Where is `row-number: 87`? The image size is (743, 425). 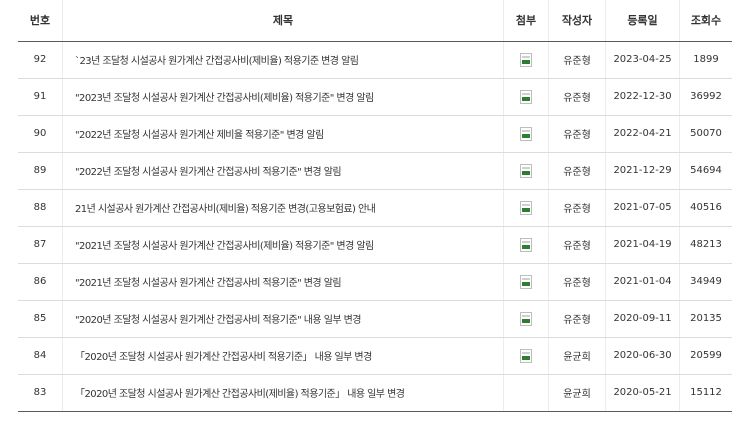
row-number: 87 is located at coordinates (40, 245).